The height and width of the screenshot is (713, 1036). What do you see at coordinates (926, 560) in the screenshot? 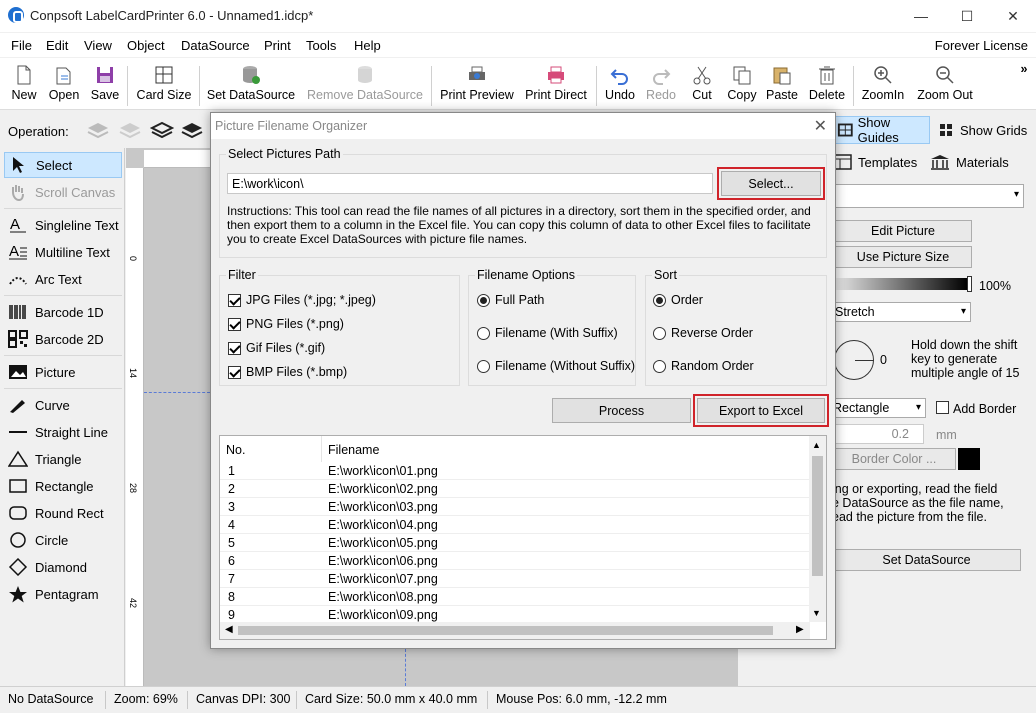
I see `panel-set-datasource-button: Set DataSource` at bounding box center [926, 560].